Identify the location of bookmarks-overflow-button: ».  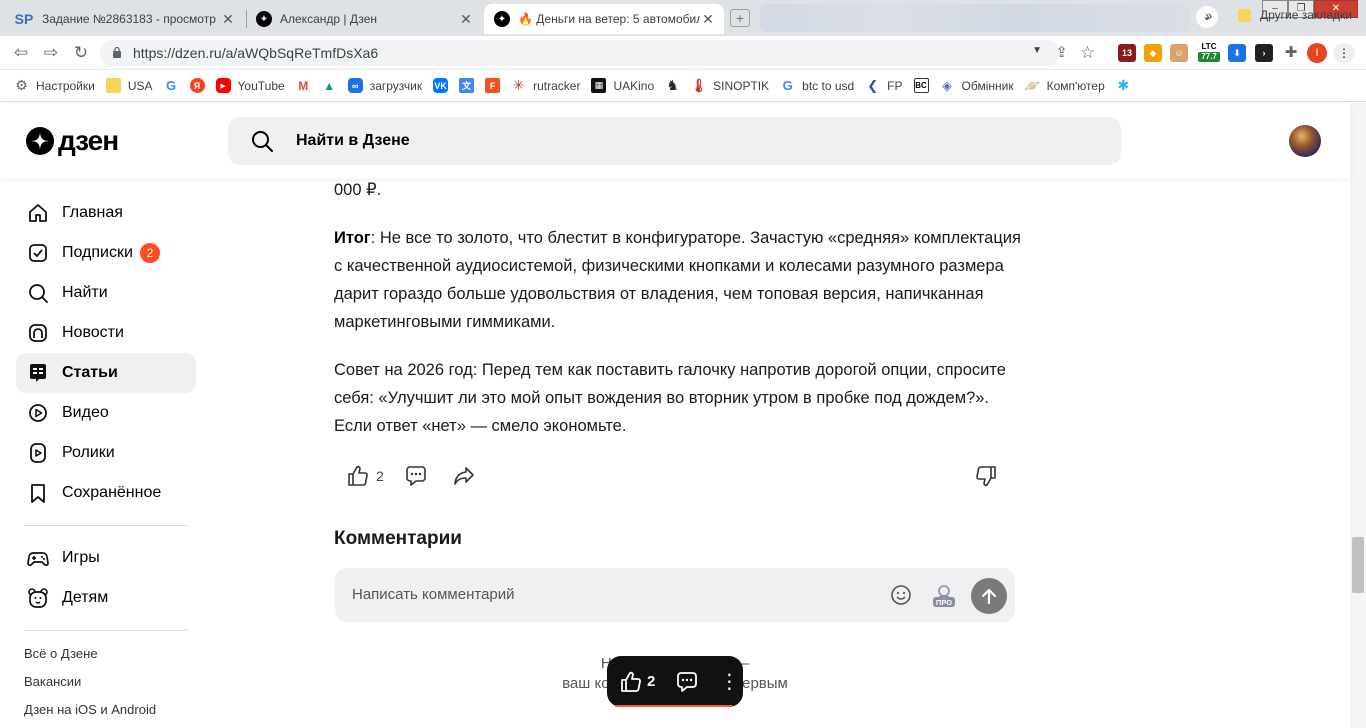
(1208, 15).